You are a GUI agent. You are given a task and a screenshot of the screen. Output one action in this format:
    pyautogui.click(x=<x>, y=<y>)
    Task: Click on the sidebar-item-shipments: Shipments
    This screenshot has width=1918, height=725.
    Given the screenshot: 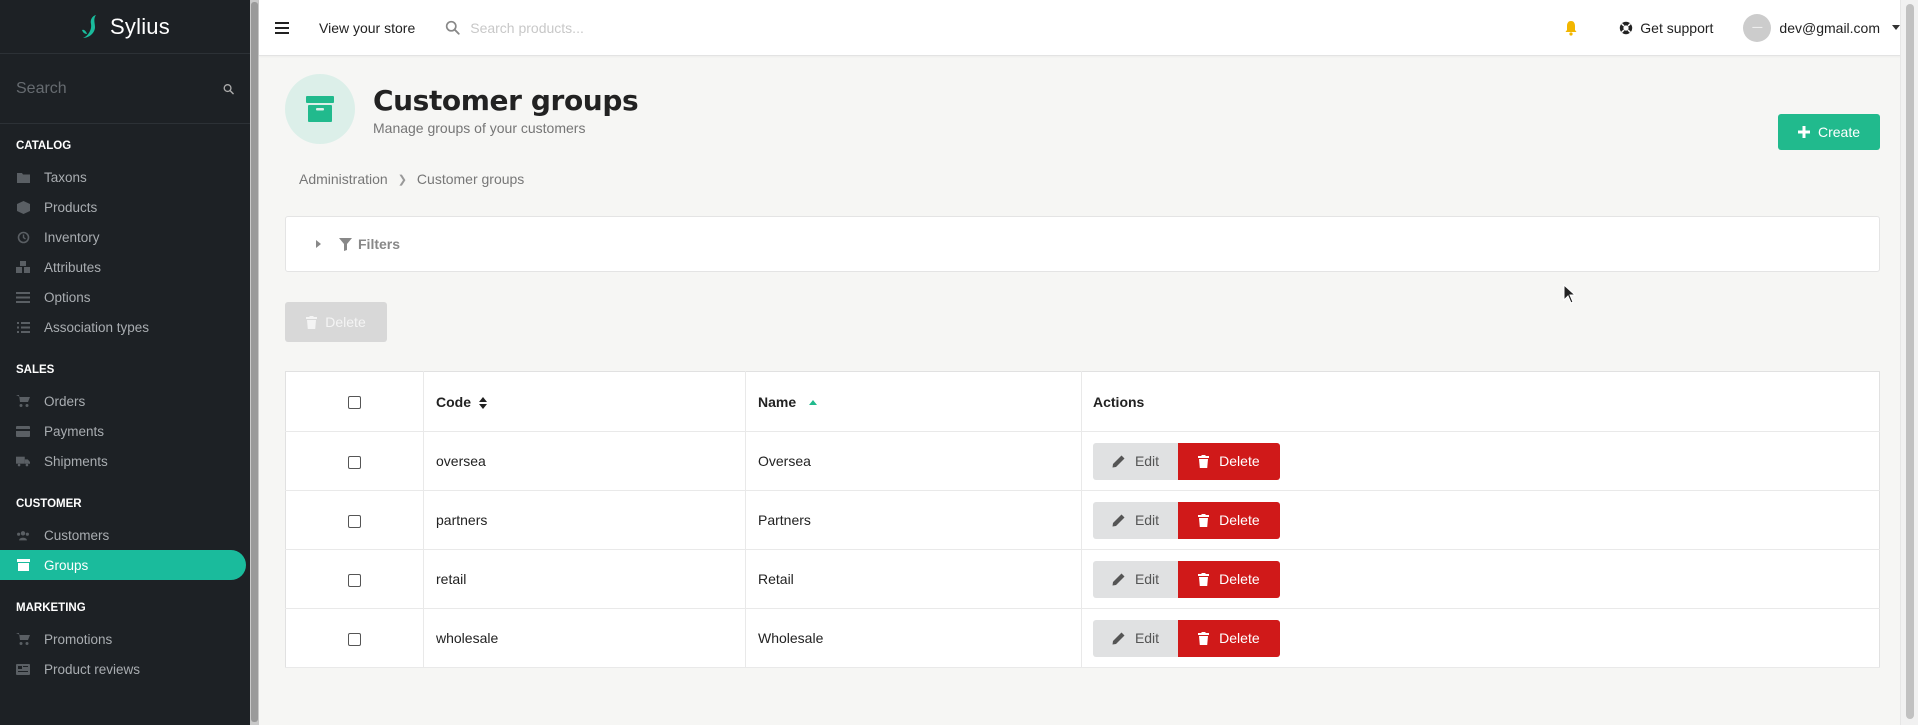 What is the action you would take?
    pyautogui.click(x=125, y=461)
    